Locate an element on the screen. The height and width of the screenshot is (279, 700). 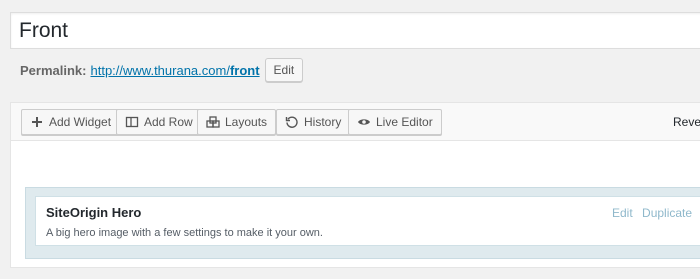
post-title-field: Front is located at coordinates (355, 30).